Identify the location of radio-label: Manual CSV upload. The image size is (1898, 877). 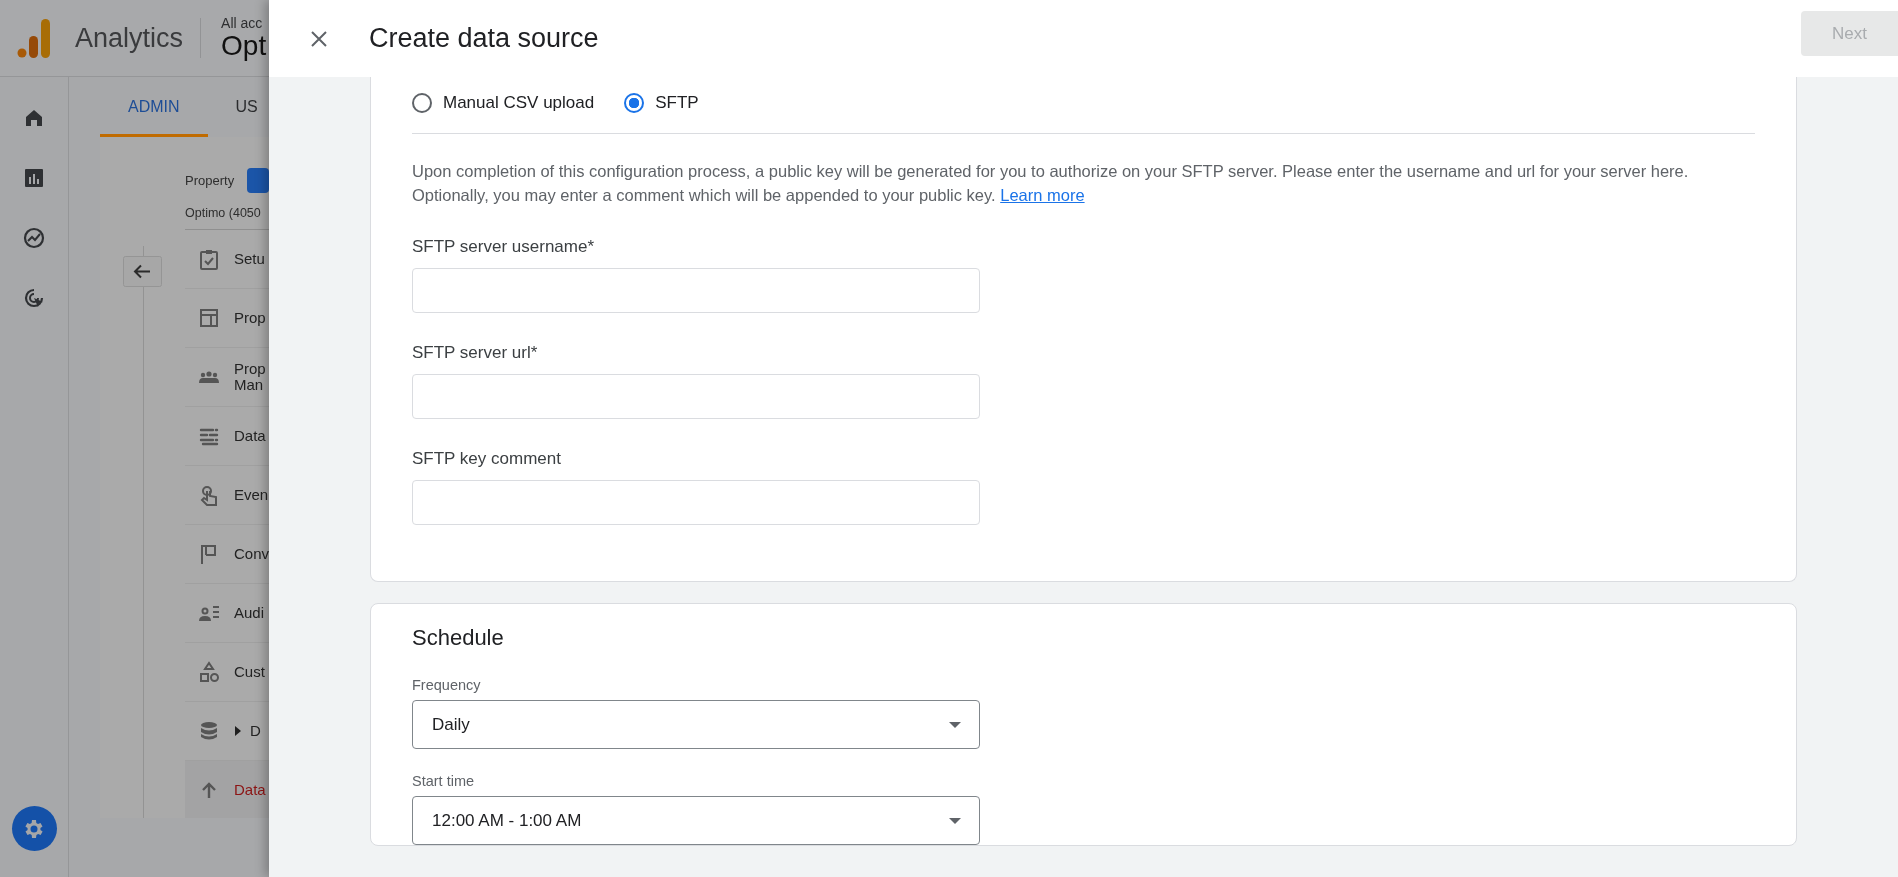
(519, 102).